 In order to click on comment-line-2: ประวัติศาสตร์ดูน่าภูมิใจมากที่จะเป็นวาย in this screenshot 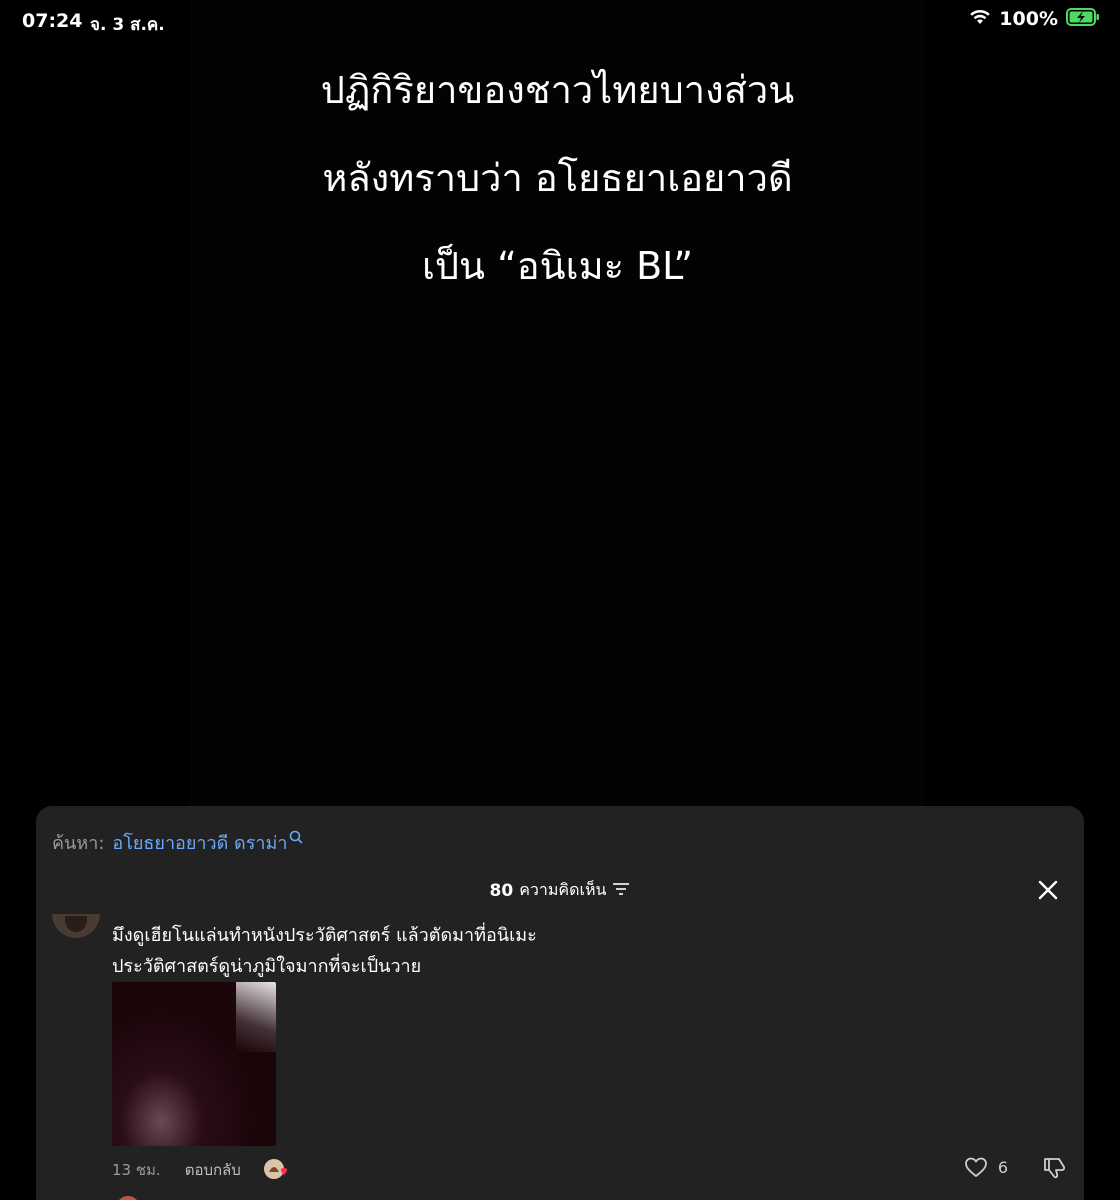, I will do `click(267, 966)`.